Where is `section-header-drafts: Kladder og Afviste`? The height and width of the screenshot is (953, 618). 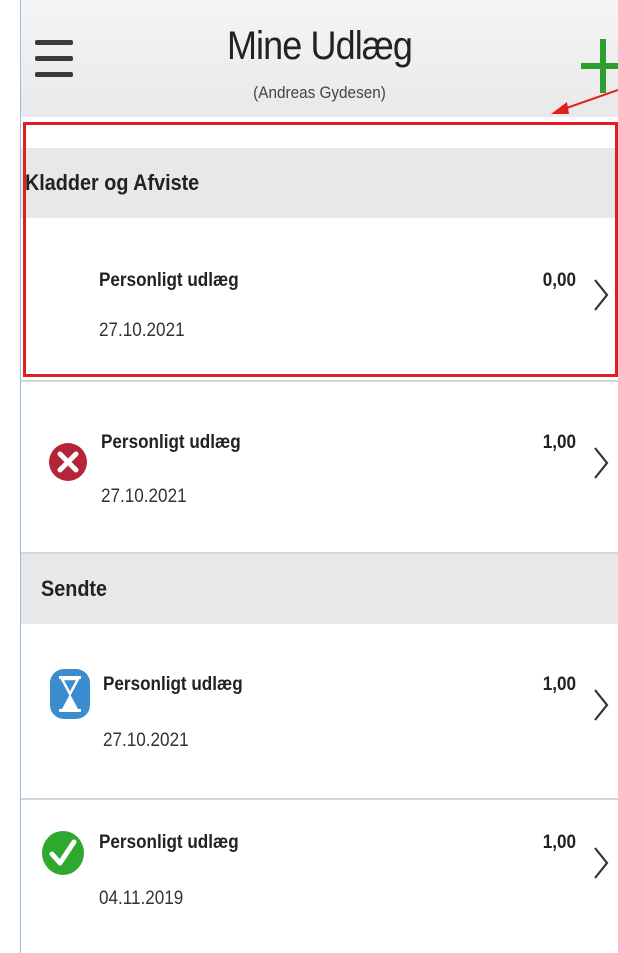
section-header-drafts: Kladder og Afviste is located at coordinates (319, 183).